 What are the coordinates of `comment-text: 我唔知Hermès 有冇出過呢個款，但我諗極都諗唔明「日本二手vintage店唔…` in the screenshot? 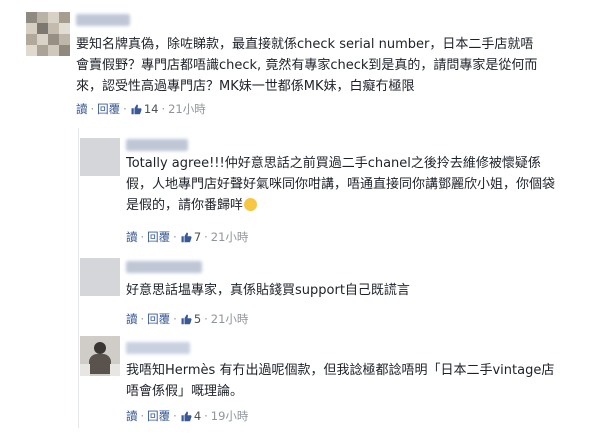 It's located at (340, 381).